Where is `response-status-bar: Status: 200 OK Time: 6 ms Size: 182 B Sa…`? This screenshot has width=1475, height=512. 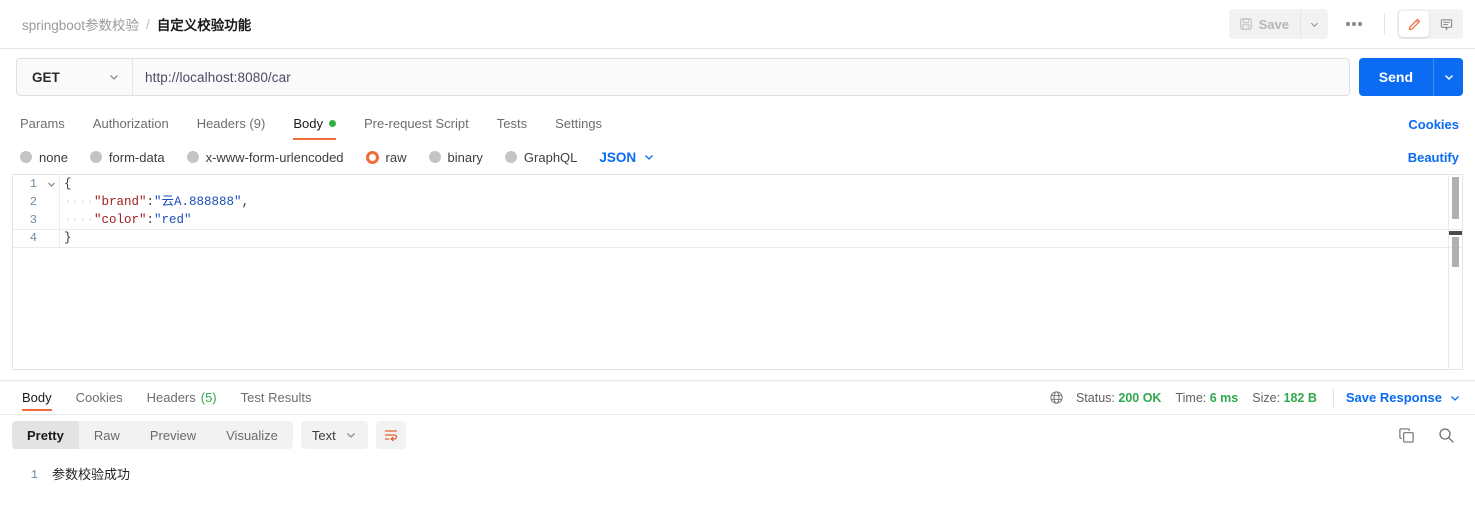
response-status-bar: Status: 200 OK Time: 6 ms Size: 182 B Sa… is located at coordinates (1255, 397).